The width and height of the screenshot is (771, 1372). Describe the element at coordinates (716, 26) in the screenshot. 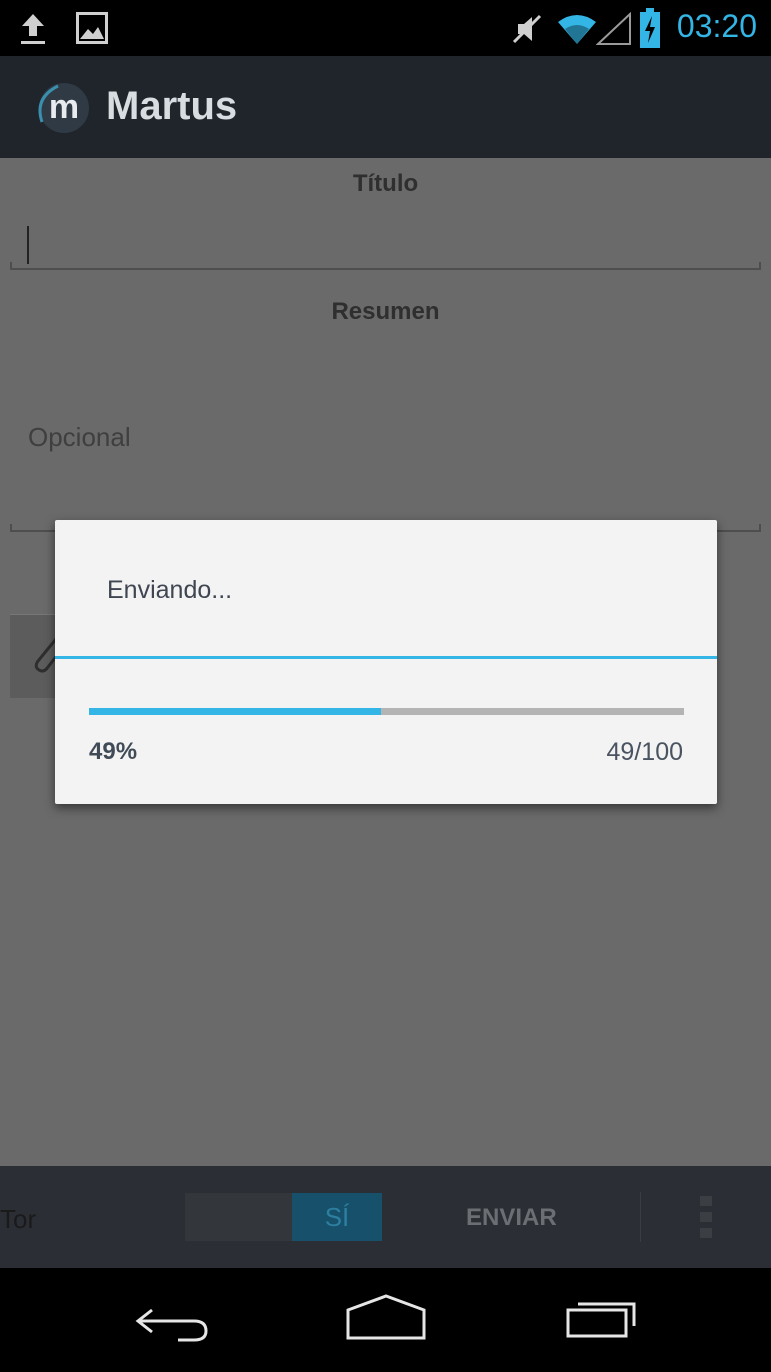

I see `status-time: 03:20` at that location.